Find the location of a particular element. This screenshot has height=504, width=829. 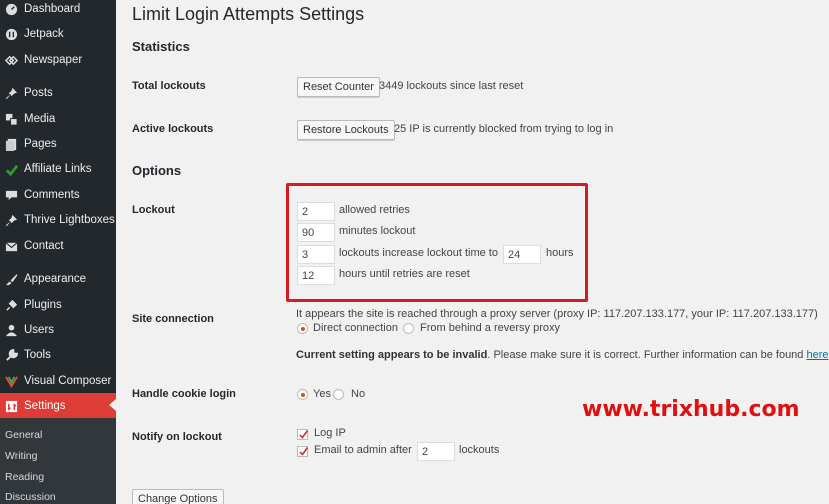

sidebar-item-media: Media is located at coordinates (58, 119).